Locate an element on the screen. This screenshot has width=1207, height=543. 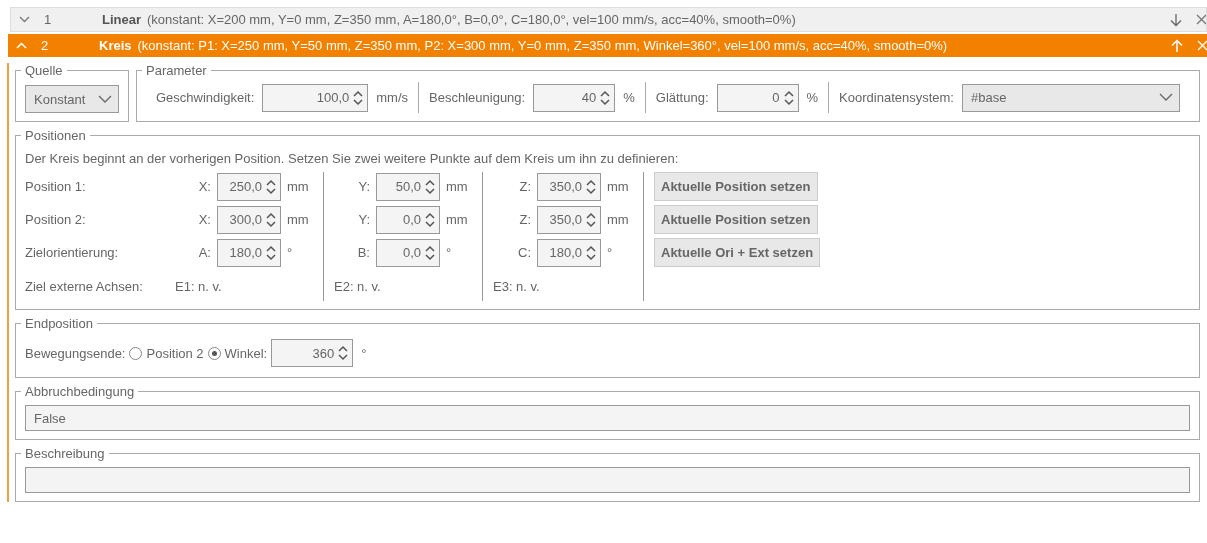
step-name: Linear is located at coordinates (121, 19).